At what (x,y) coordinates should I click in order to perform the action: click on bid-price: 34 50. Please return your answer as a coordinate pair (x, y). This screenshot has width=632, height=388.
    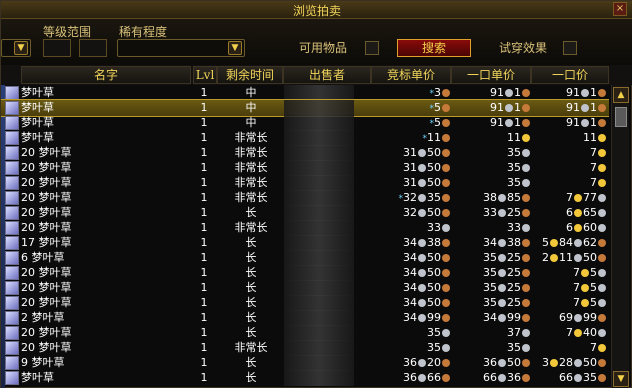
    Looking at the image, I should click on (412, 258).